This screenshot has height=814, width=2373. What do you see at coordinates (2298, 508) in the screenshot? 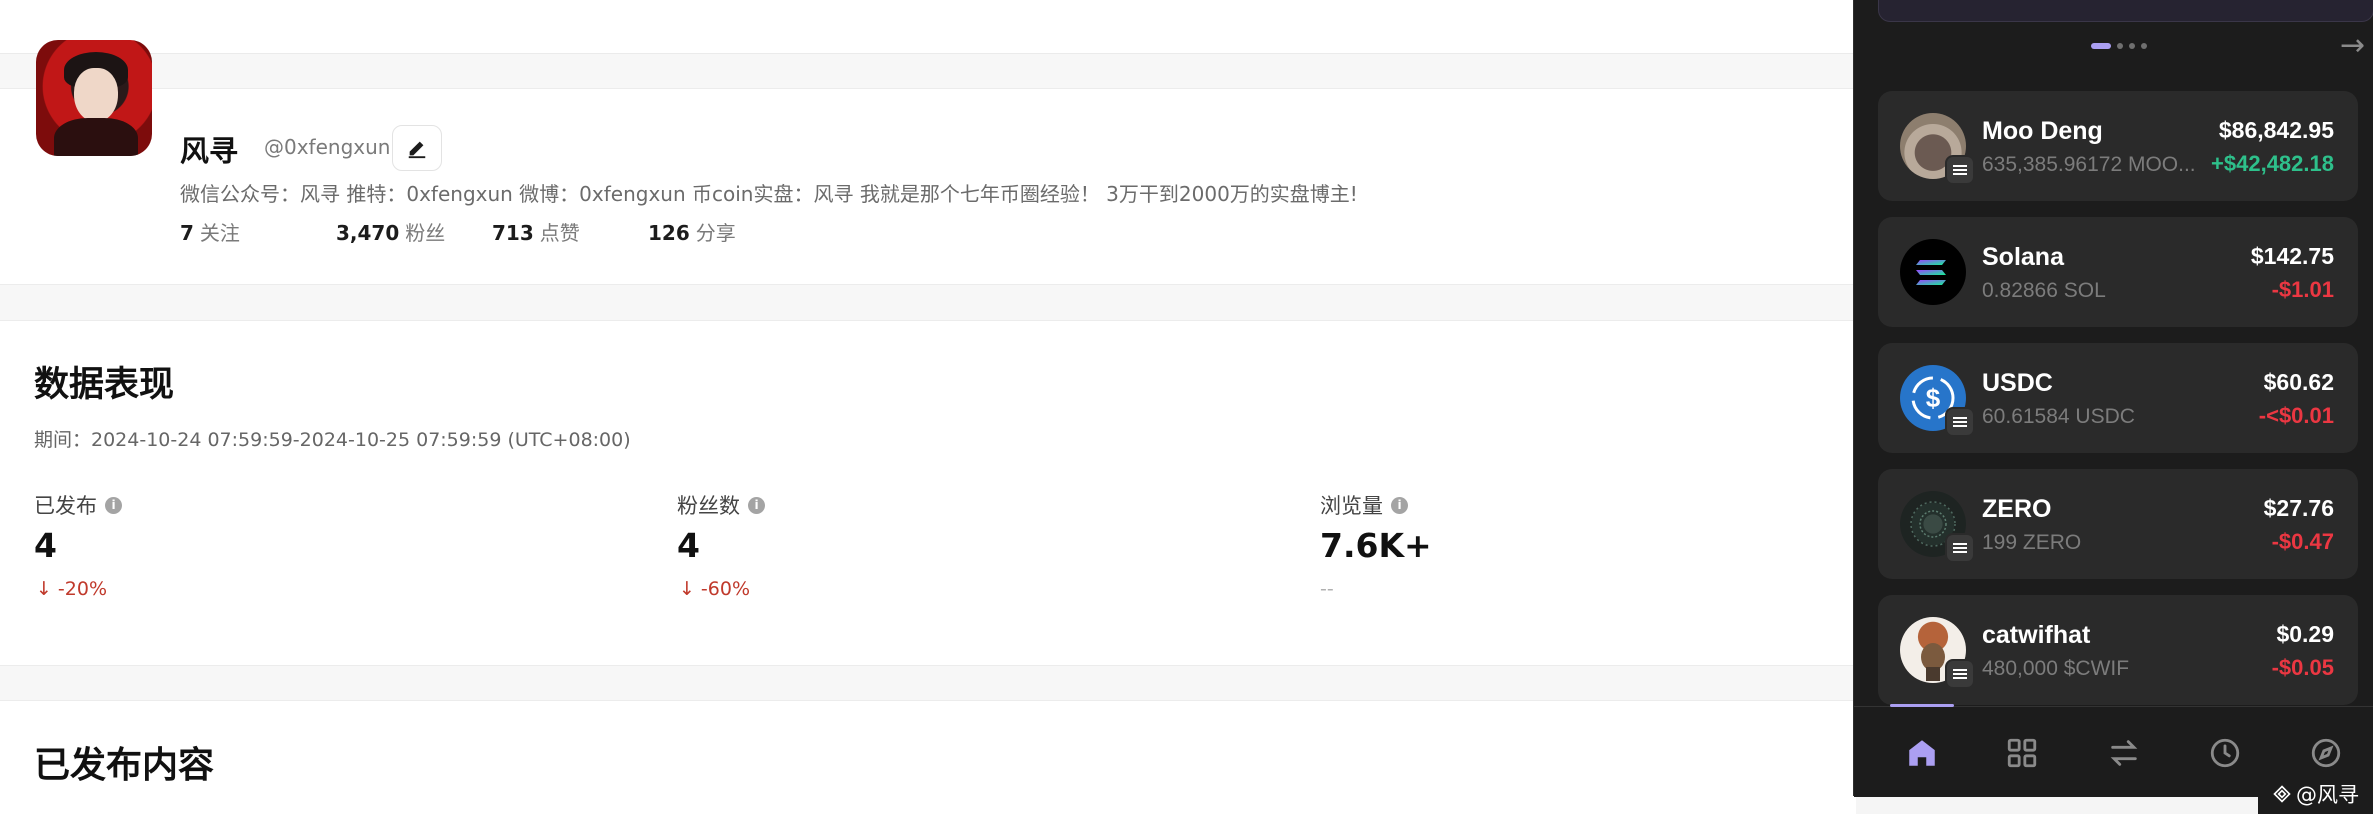
I see `token-value: $27.76` at bounding box center [2298, 508].